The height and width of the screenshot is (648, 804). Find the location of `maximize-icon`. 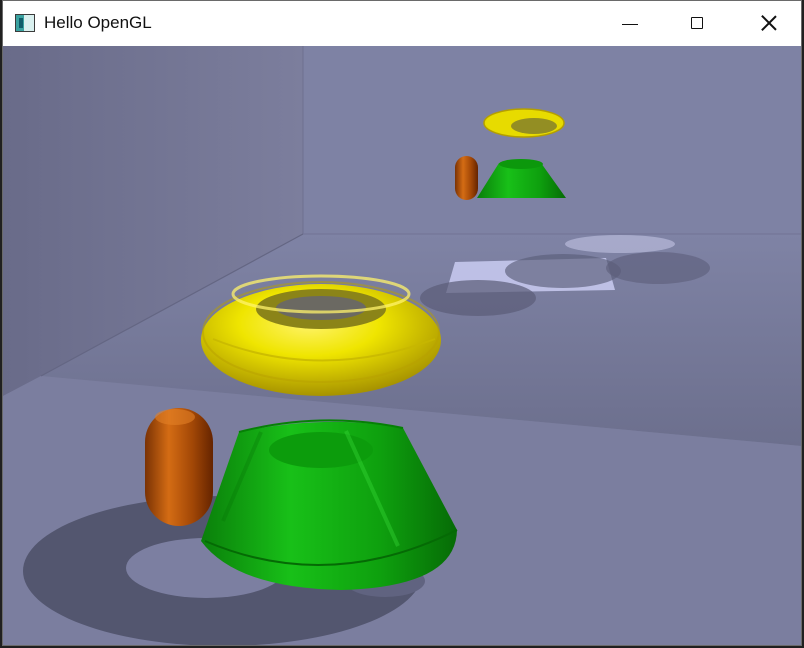

maximize-icon is located at coordinates (697, 23).